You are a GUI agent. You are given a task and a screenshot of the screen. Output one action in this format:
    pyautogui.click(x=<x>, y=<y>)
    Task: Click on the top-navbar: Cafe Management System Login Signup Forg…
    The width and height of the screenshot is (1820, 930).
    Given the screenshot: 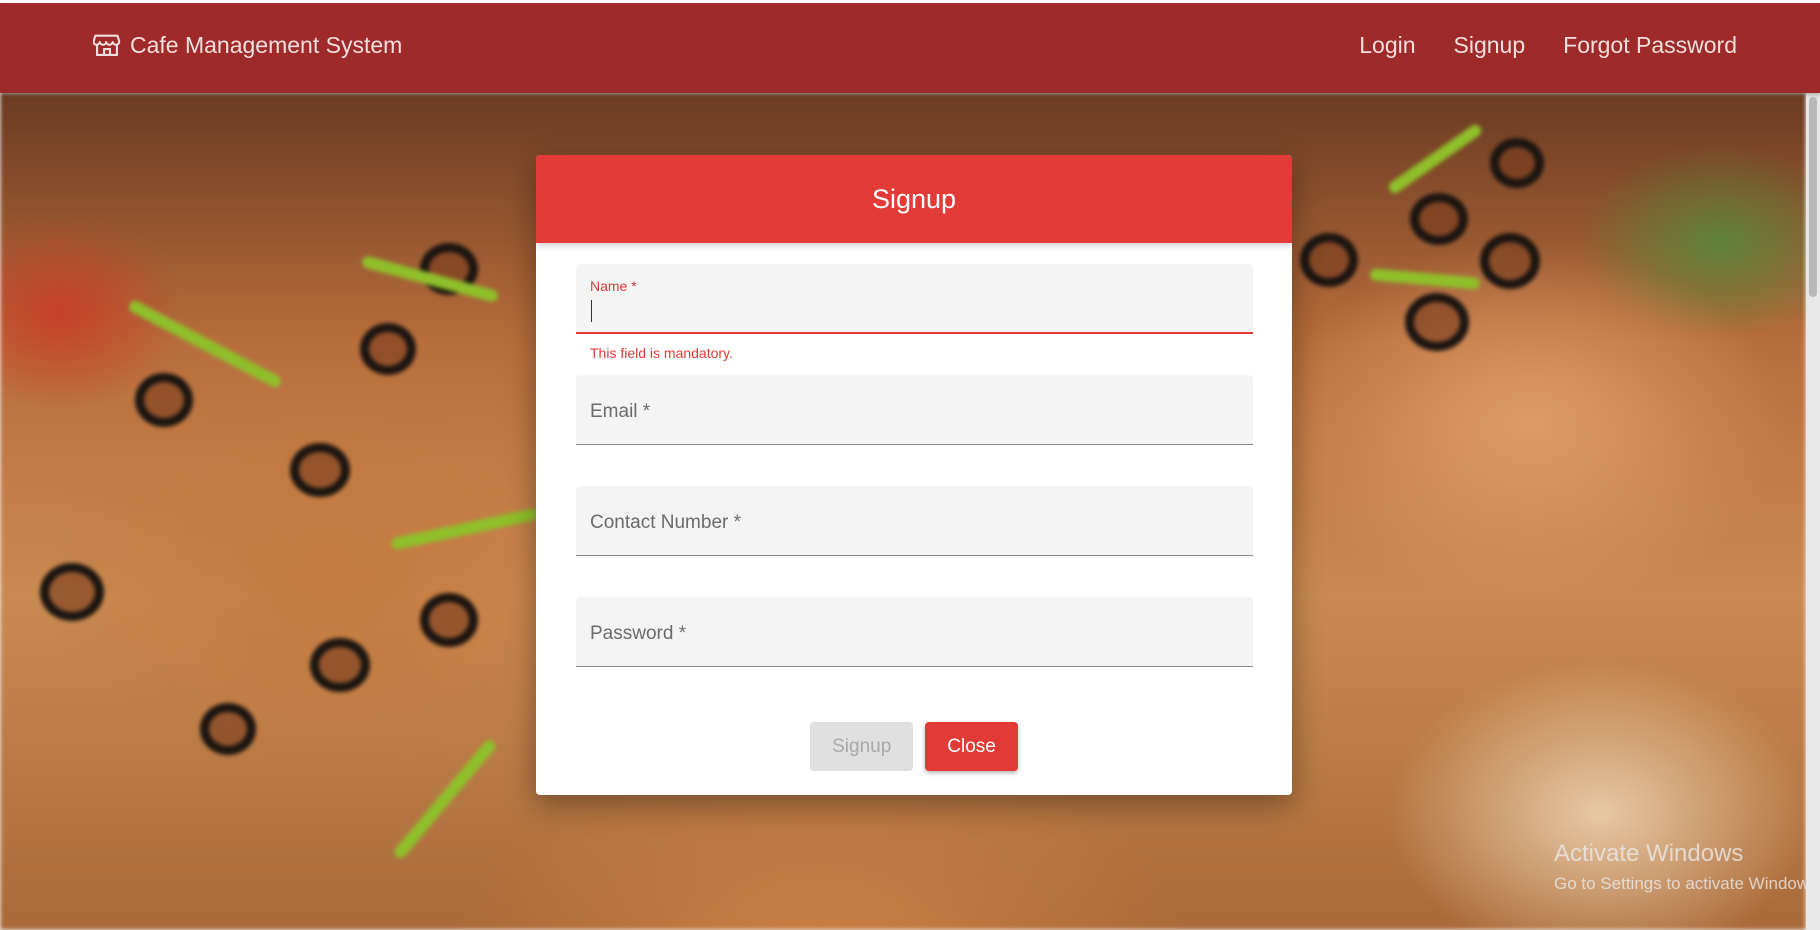 What is the action you would take?
    pyautogui.click(x=910, y=48)
    